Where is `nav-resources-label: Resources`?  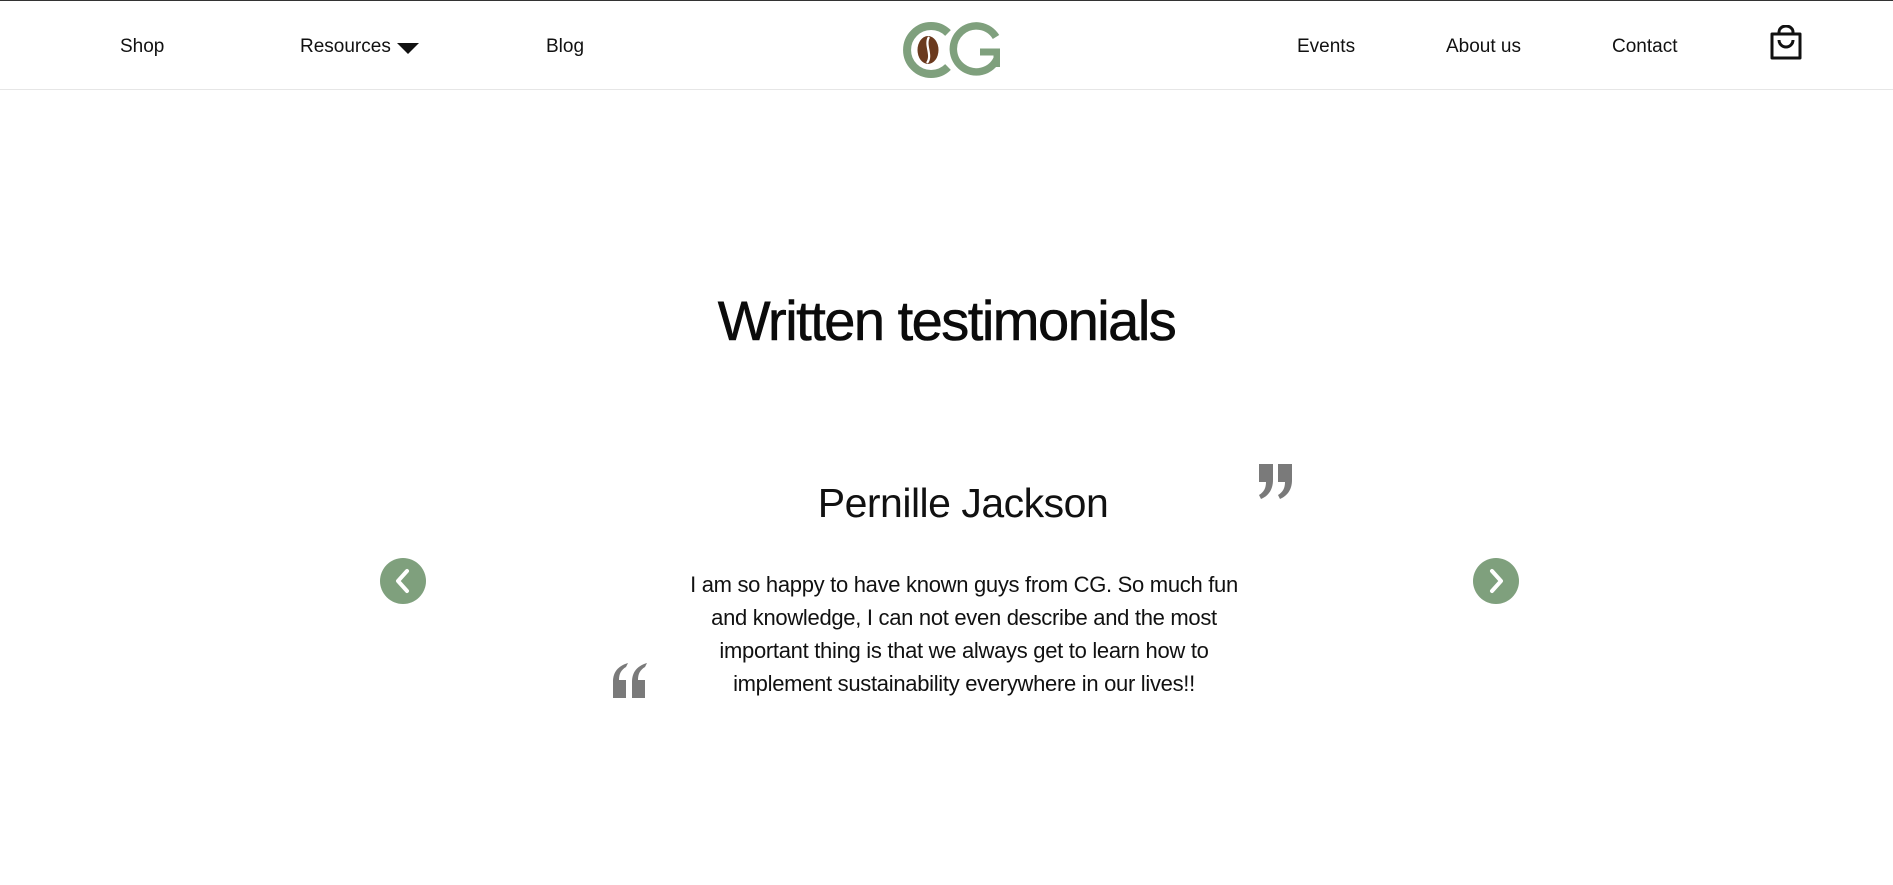
nav-resources-label: Resources is located at coordinates (345, 46).